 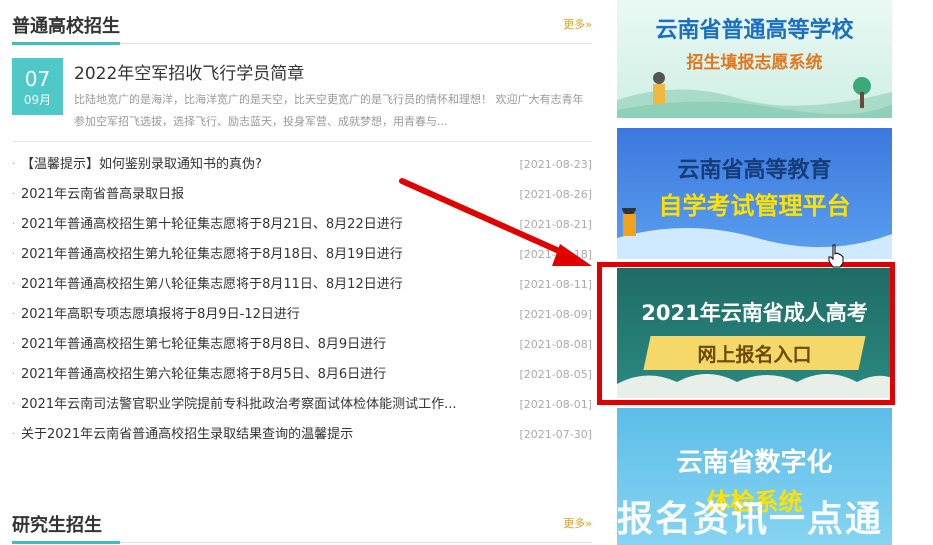 I want to click on news-title-link: 2021年云南省普高录取日报, so click(x=256, y=195).